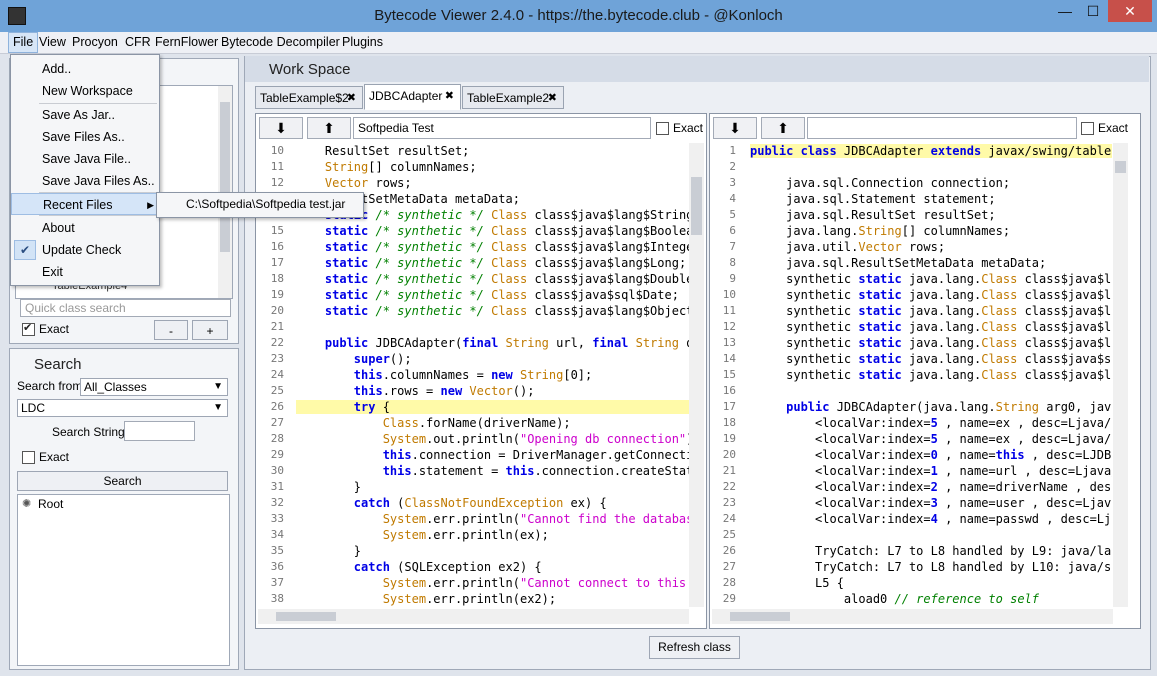 This screenshot has width=1157, height=676. Describe the element at coordinates (25, 250) in the screenshot. I see `check-icon: ✔` at that location.